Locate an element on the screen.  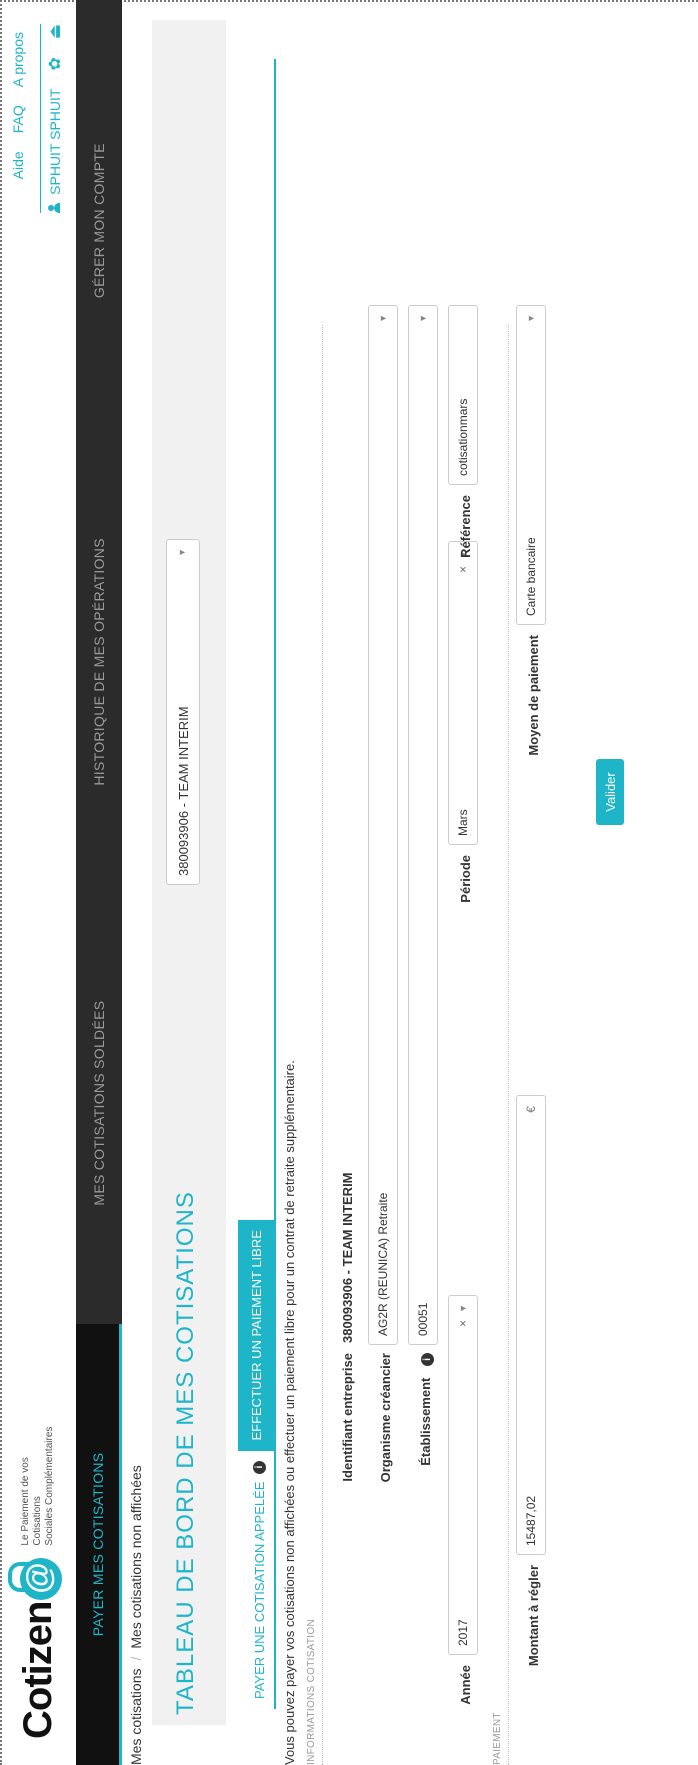
tab-label: PAYER UNE COTISATION APPELÉE is located at coordinates (259, 1590).